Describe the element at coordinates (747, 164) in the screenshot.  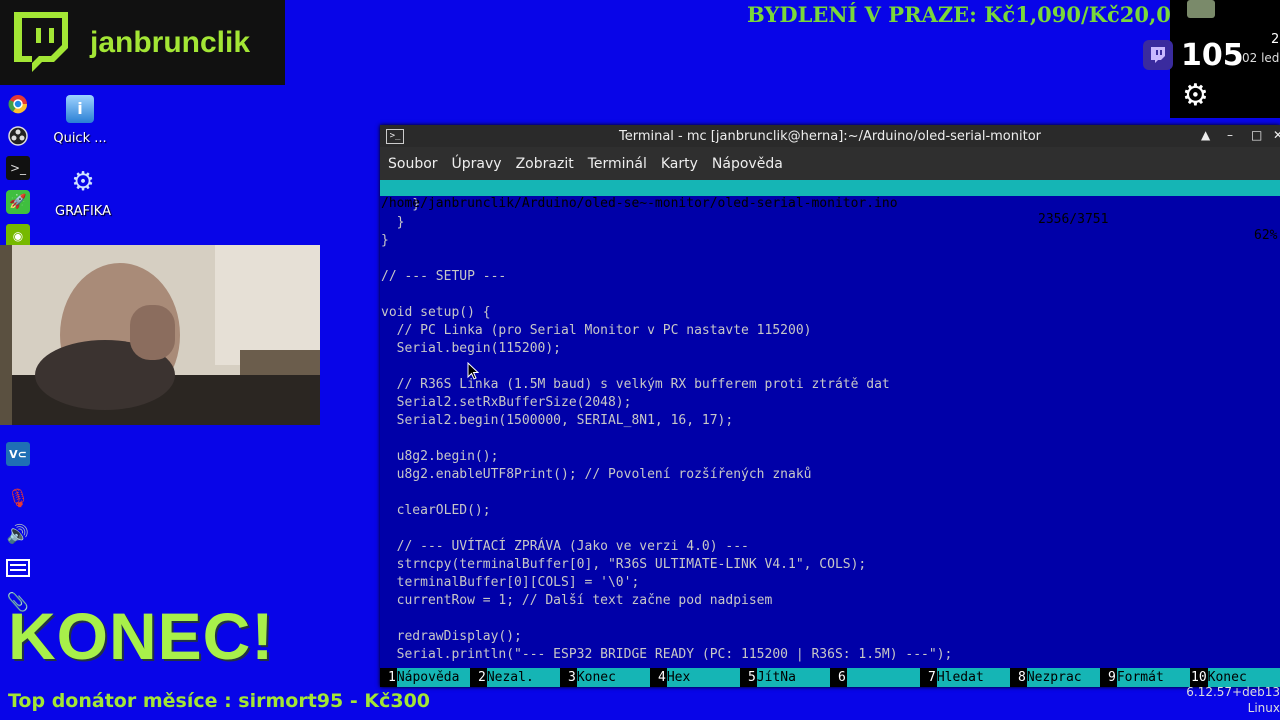
I see `menu-napoveda: Nápověda` at that location.